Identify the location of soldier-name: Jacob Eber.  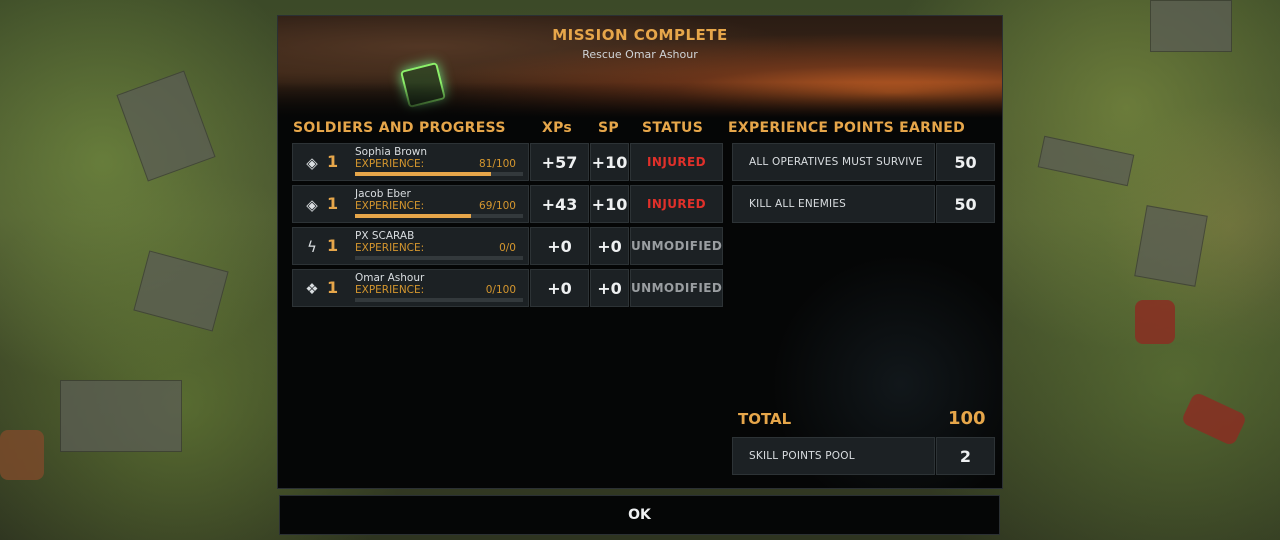
(383, 194).